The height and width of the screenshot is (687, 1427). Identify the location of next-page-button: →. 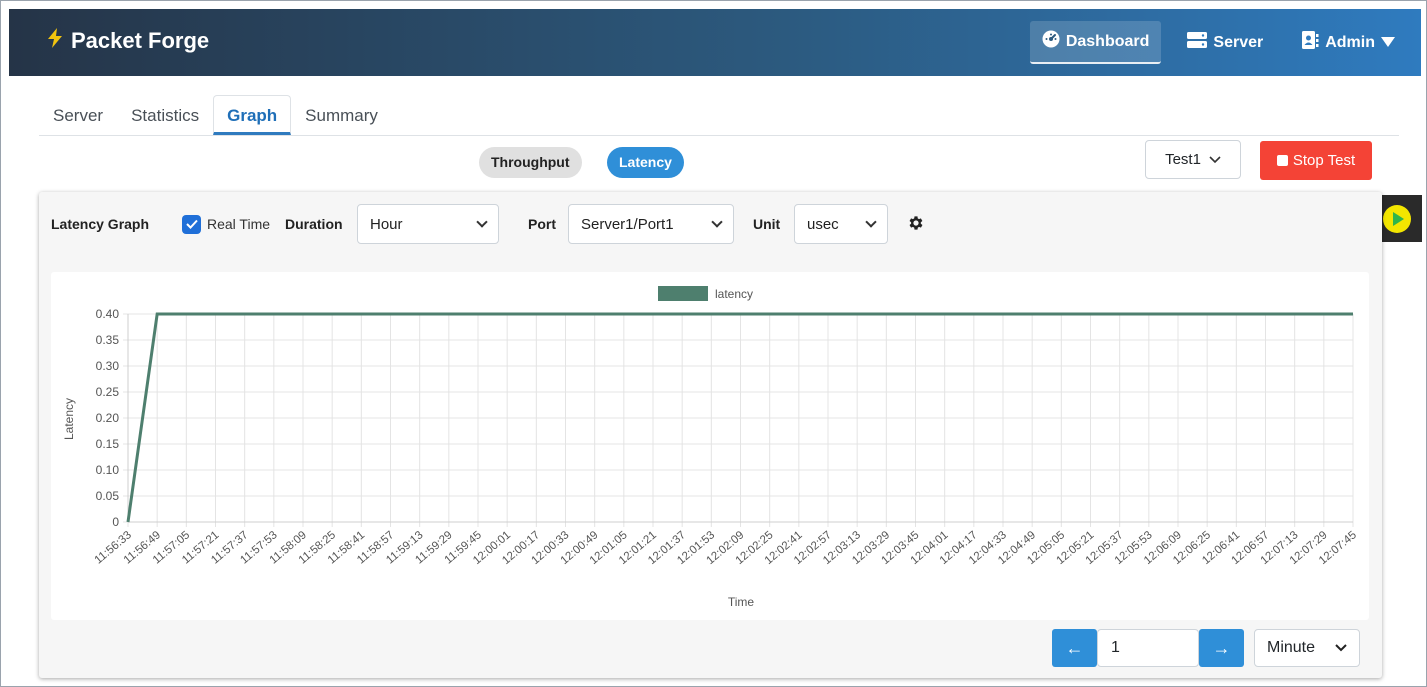
(1221, 648).